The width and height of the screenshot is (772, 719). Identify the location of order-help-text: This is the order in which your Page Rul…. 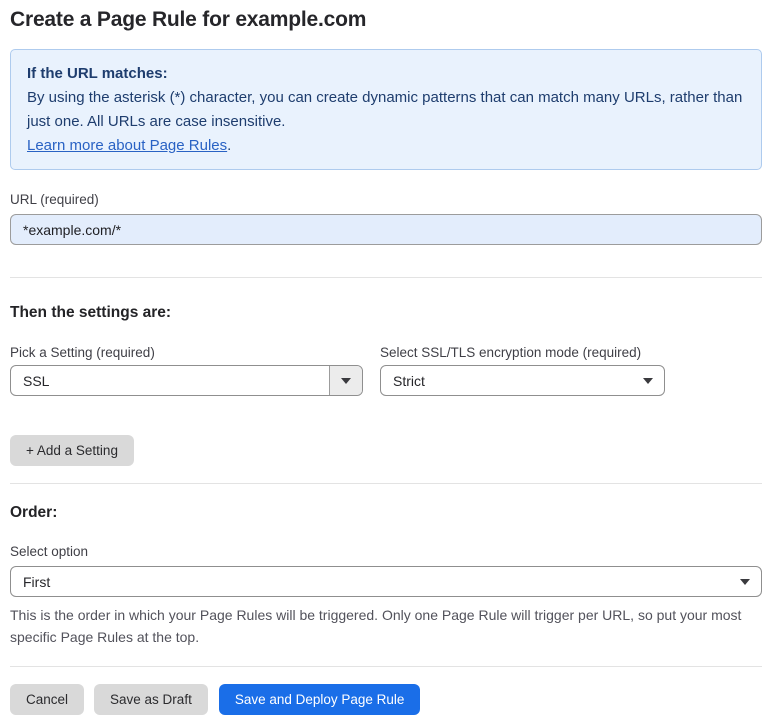
(376, 626).